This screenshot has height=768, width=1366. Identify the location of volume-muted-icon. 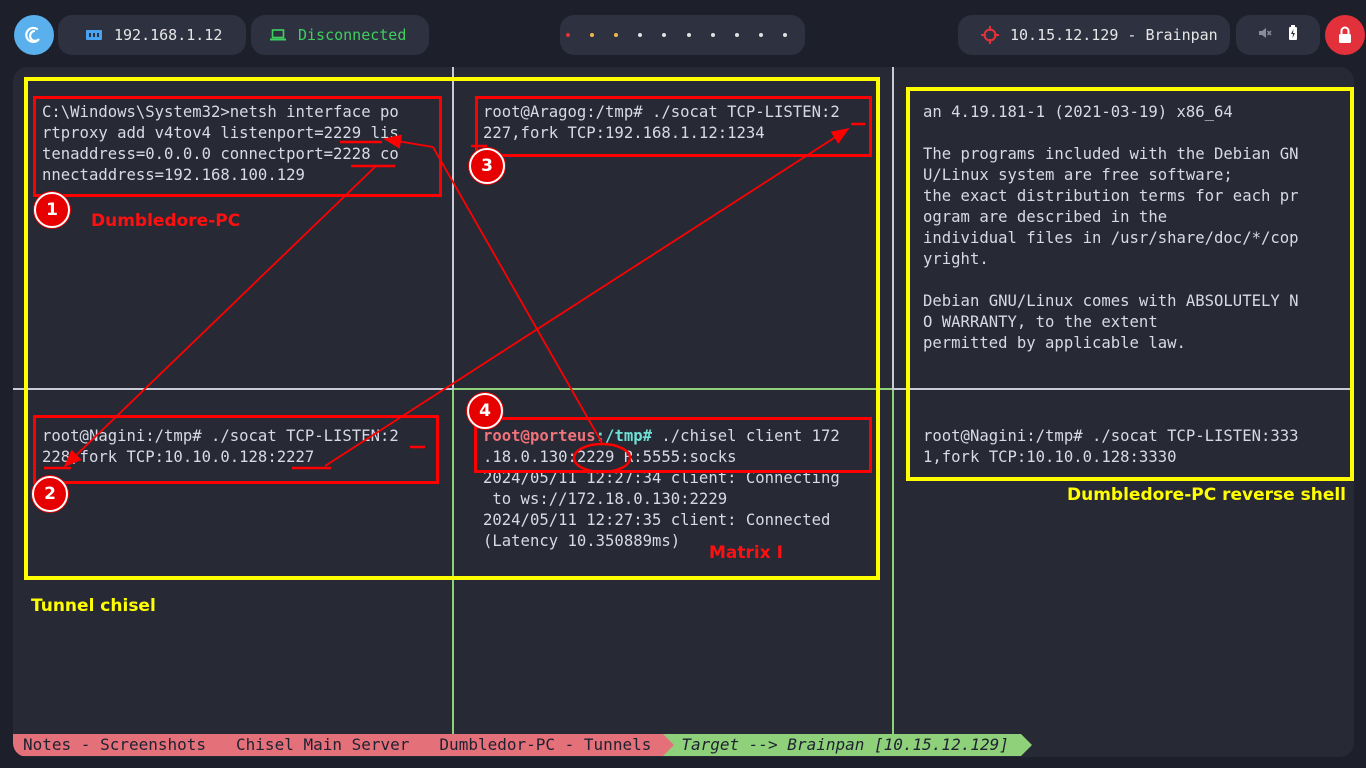
(1265, 35).